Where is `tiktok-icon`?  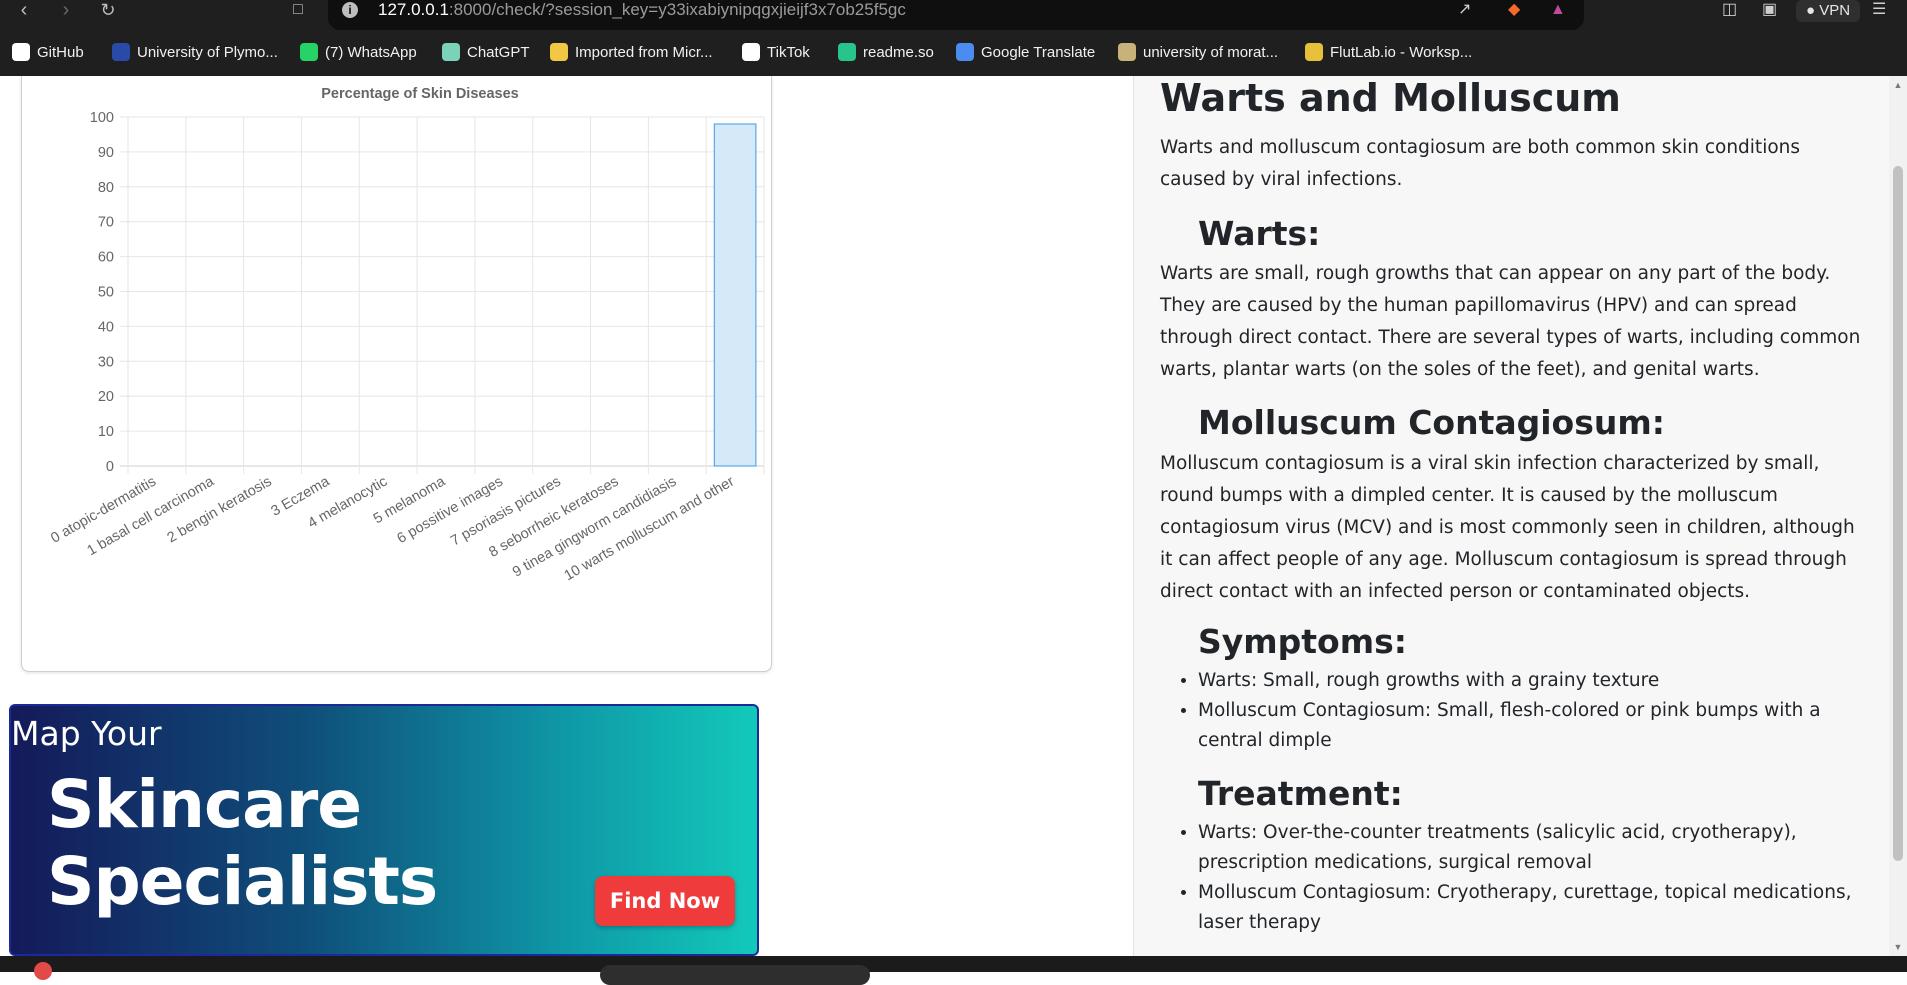 tiktok-icon is located at coordinates (751, 52).